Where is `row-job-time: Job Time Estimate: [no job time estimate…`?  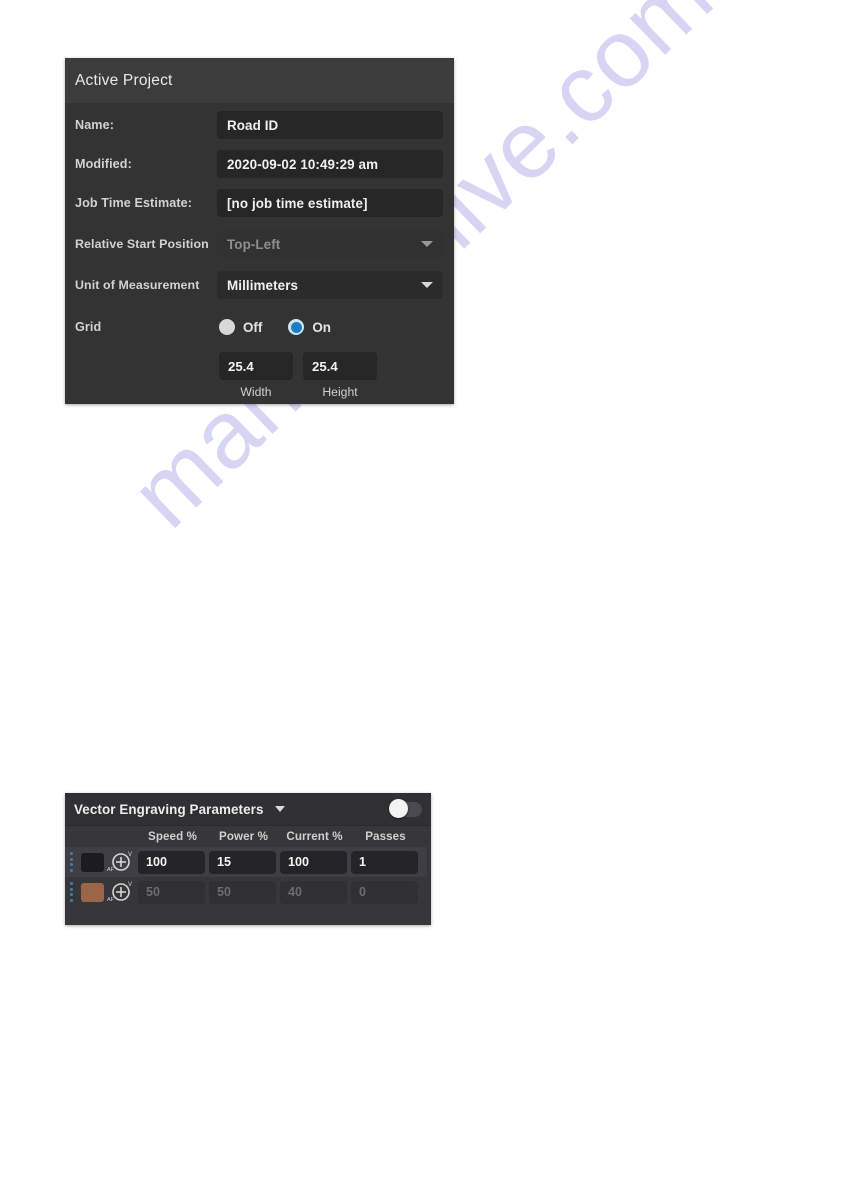
row-job-time: Job Time Estimate: [no job time estimate… is located at coordinates (259, 203).